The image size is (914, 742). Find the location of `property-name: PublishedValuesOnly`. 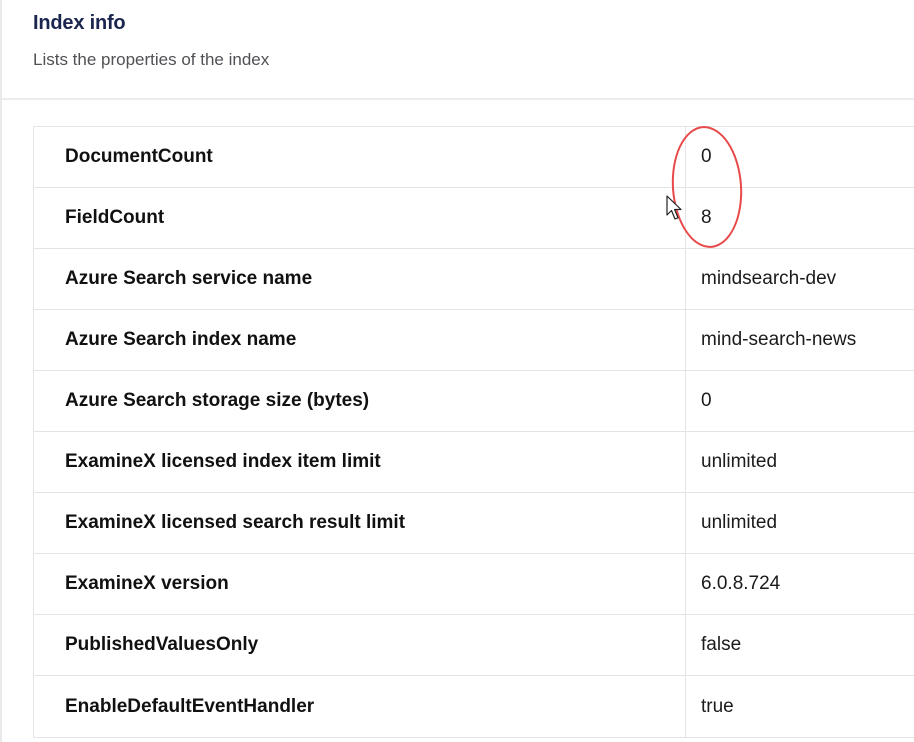

property-name: PublishedValuesOnly is located at coordinates (360, 645).